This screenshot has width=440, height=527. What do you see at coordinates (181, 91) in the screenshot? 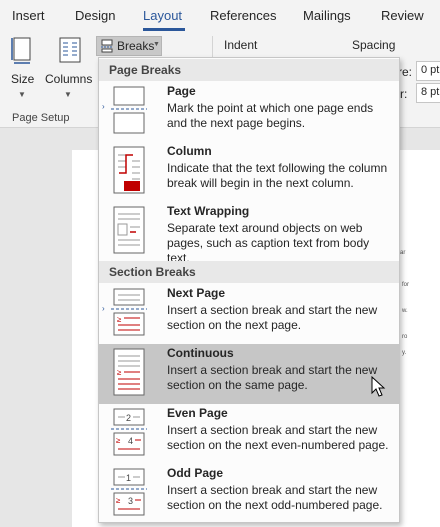
I see `menu-item-title: Page` at bounding box center [181, 91].